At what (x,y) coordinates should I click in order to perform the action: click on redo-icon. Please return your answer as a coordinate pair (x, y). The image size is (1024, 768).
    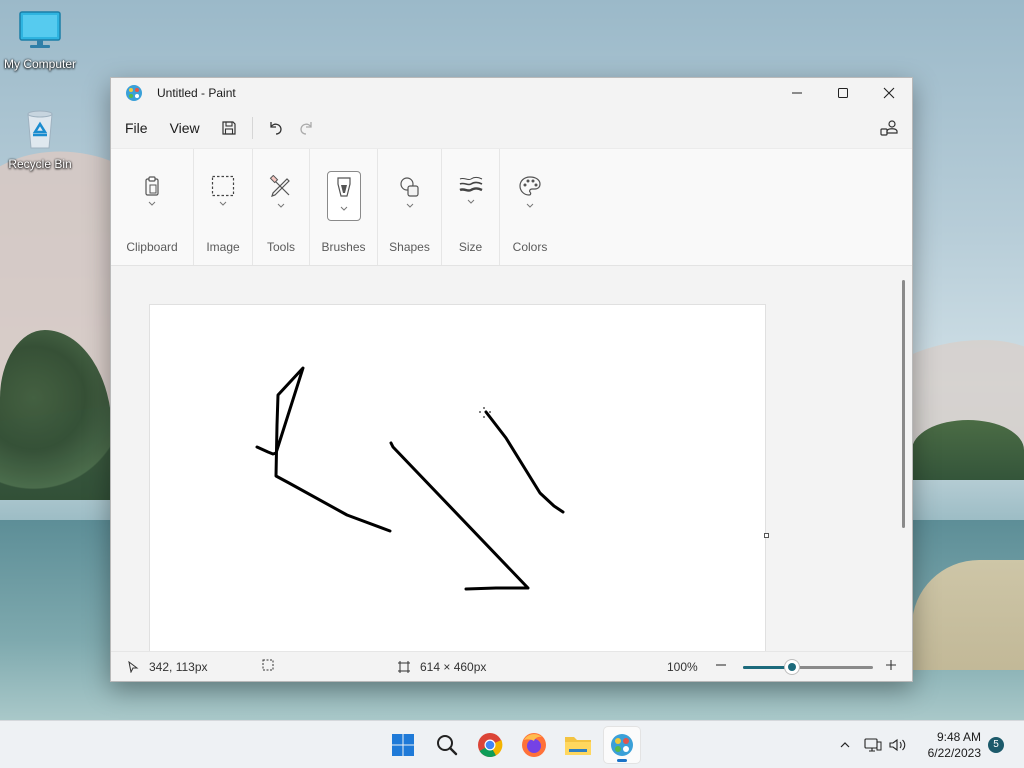
    Looking at the image, I should click on (306, 128).